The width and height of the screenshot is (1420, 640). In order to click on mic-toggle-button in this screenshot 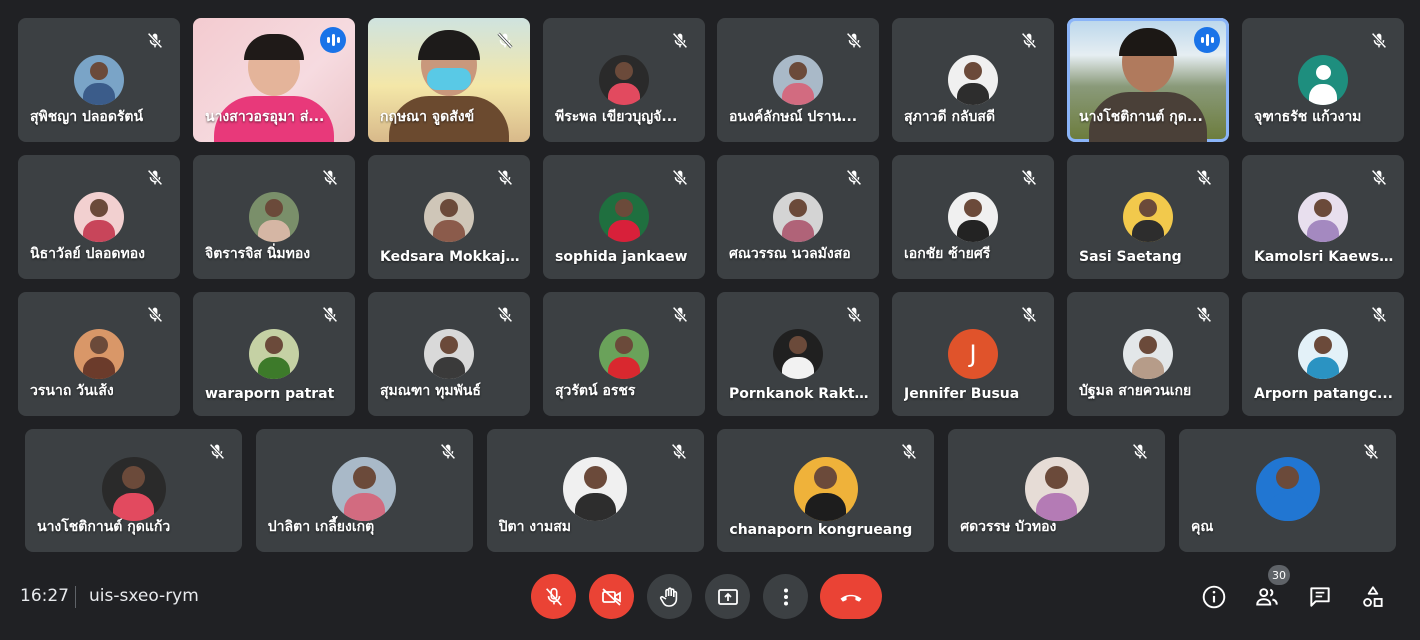, I will do `click(553, 596)`.